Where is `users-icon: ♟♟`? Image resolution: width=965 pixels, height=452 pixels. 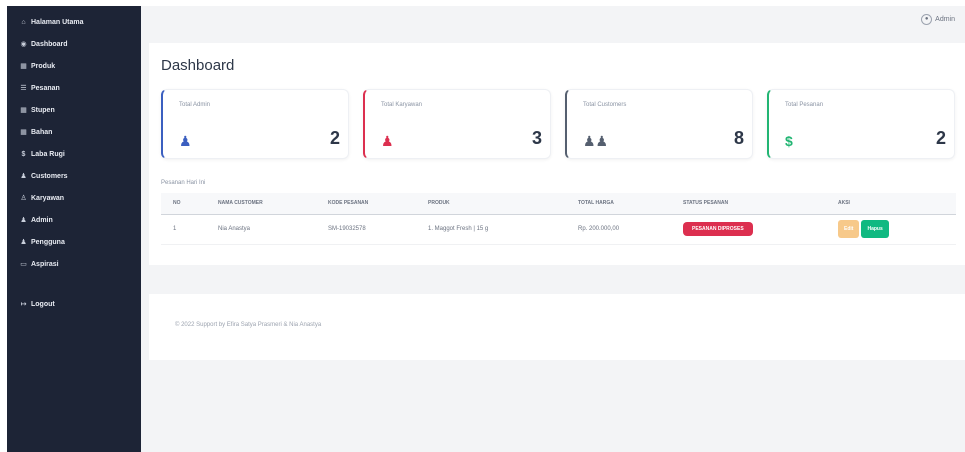
users-icon: ♟♟ is located at coordinates (596, 141).